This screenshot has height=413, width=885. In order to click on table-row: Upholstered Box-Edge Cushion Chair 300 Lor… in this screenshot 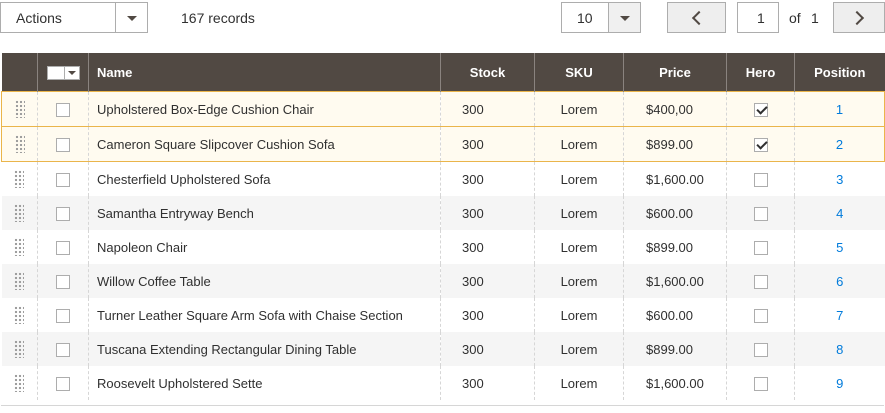, I will do `click(443, 109)`.